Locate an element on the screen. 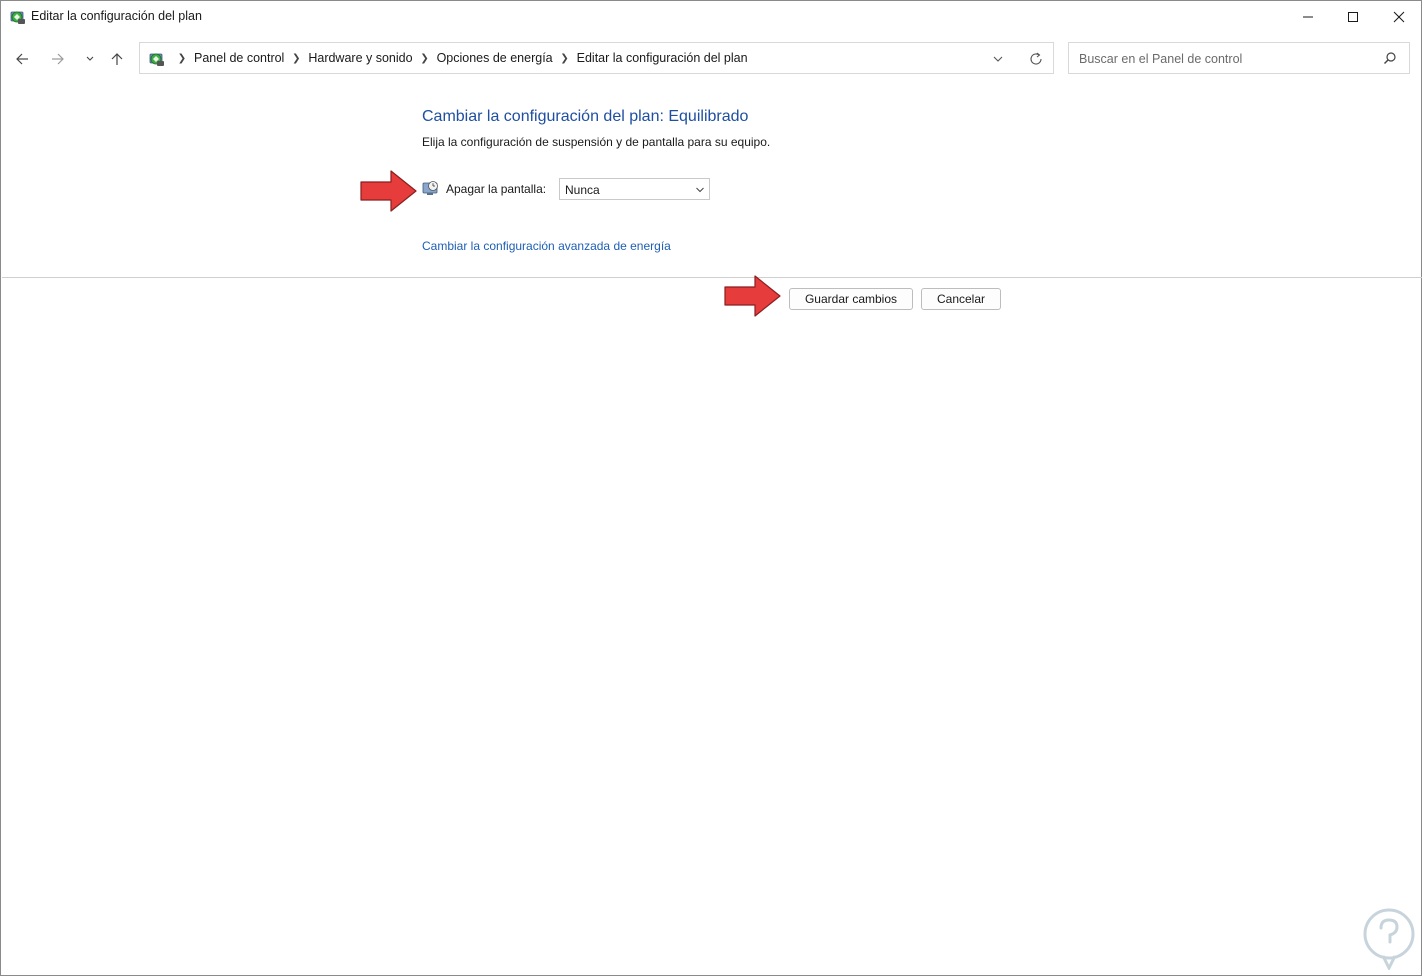 This screenshot has width=1422, height=976. window-title: Editar la configuración del plan is located at coordinates (116, 16).